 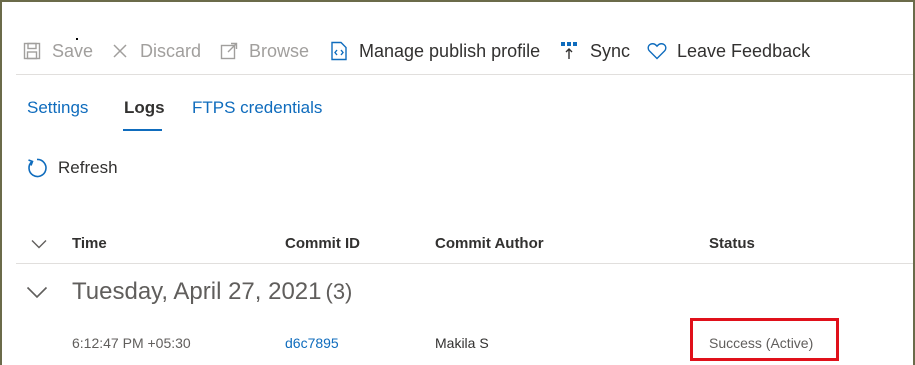 I want to click on active-tab-indicator, so click(x=142, y=130).